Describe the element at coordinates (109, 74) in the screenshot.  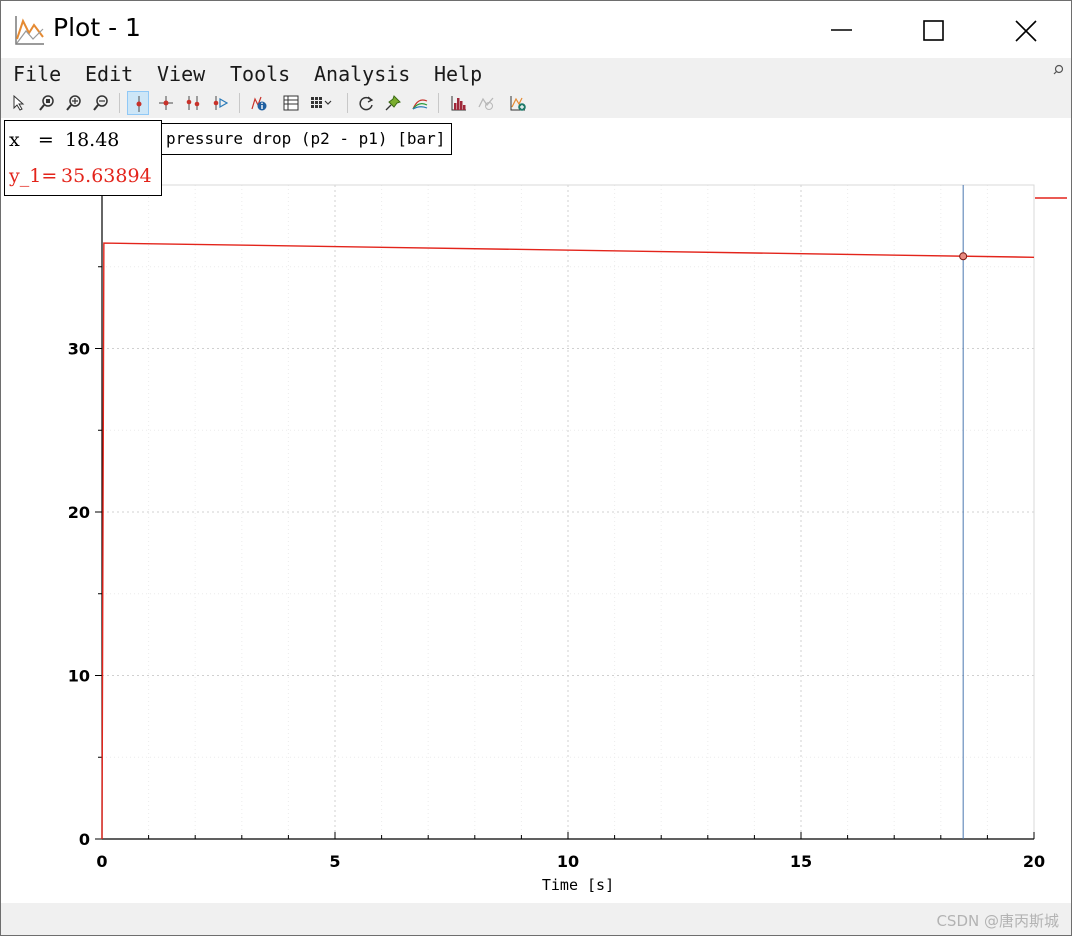
I see `menu-edit: Edit` at that location.